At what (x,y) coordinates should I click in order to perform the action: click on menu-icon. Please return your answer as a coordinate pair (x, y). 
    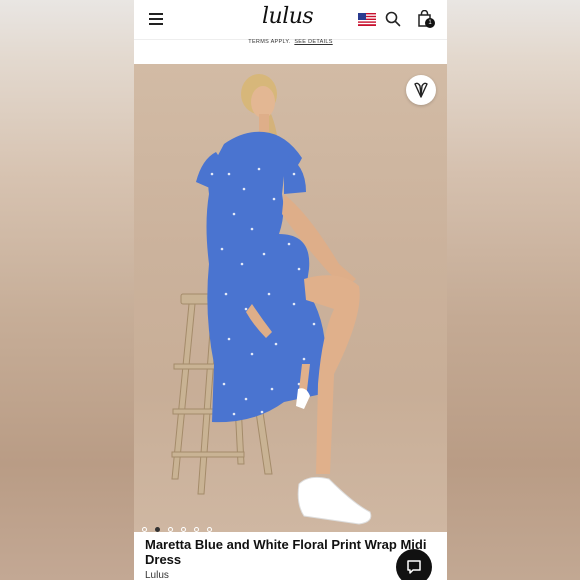
    Looking at the image, I should click on (156, 19).